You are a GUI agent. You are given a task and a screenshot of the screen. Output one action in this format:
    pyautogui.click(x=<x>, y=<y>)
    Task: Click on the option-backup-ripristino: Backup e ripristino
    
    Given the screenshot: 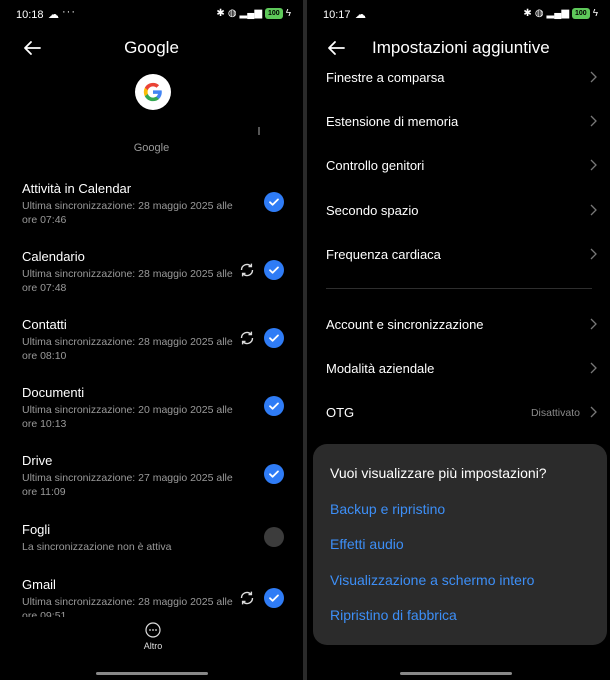 What is the action you would take?
    pyautogui.click(x=387, y=509)
    